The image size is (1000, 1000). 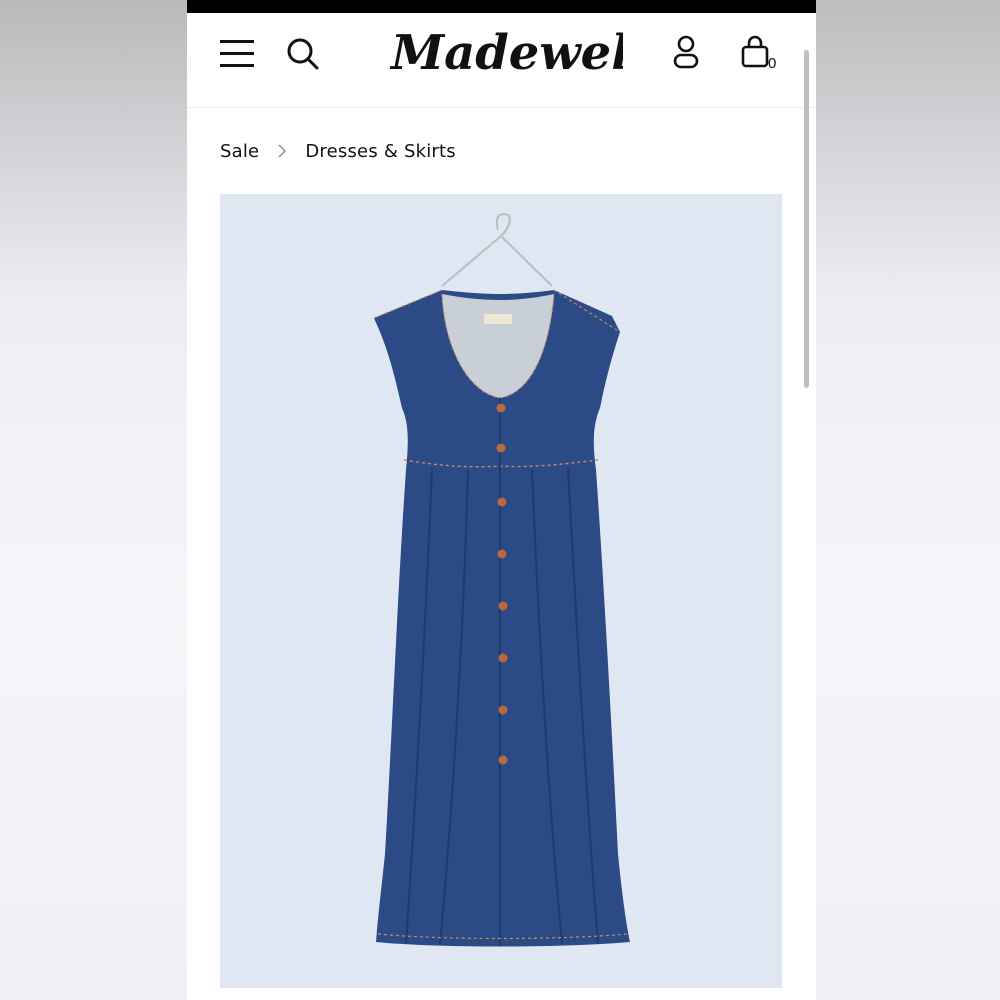 I want to click on dress-label, so click(x=498, y=319).